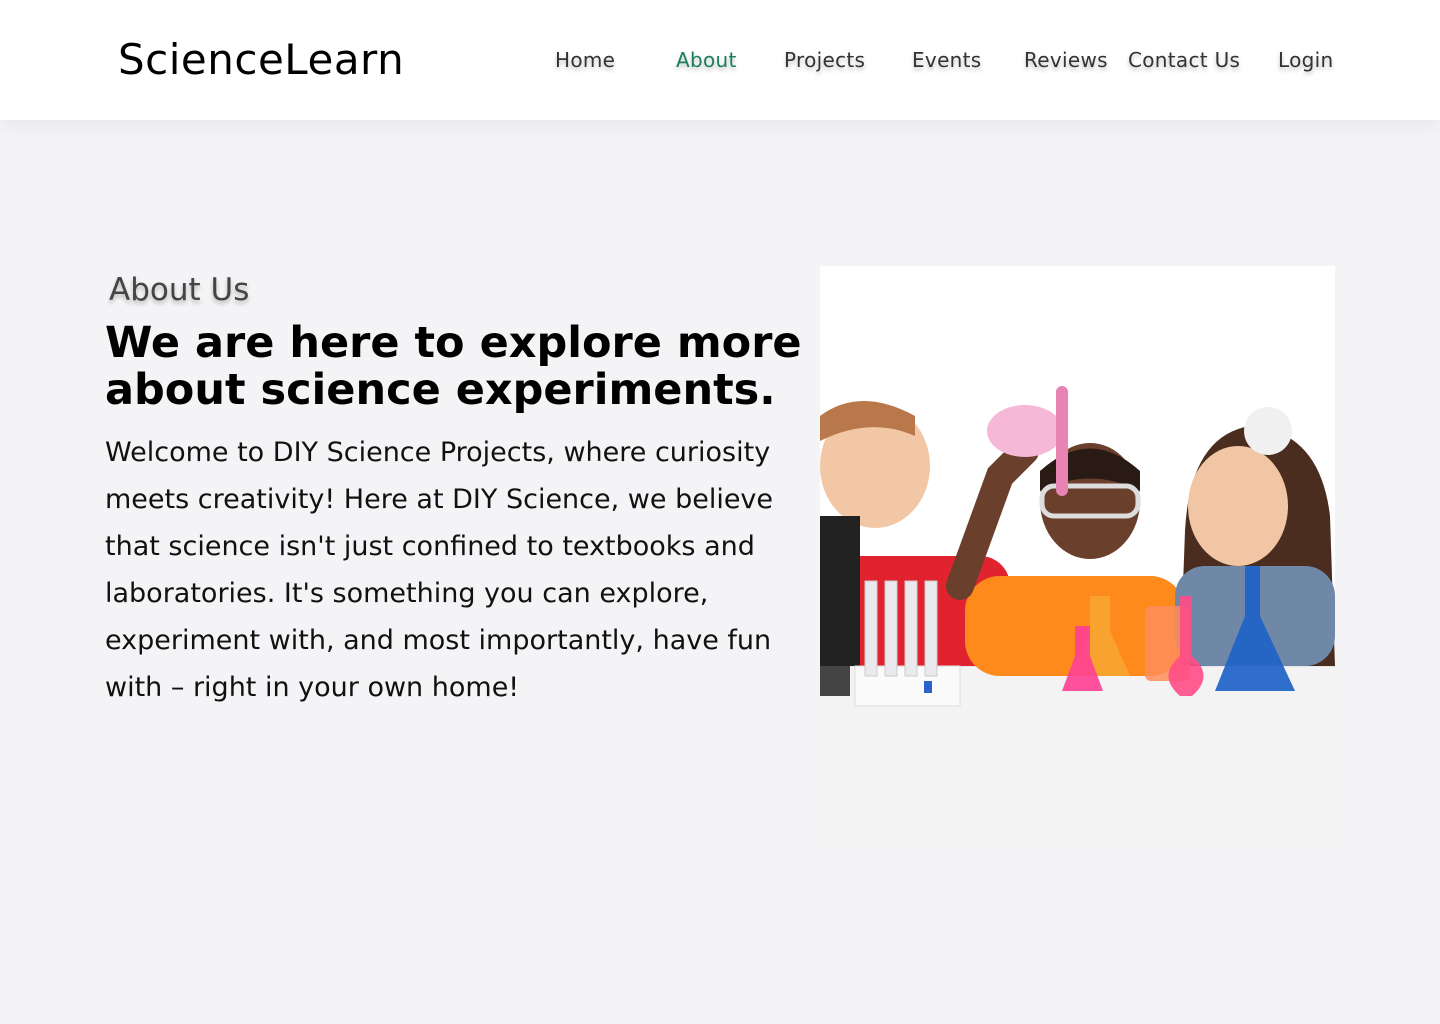  What do you see at coordinates (1305, 60) in the screenshot?
I see `nav-login-link: Login` at bounding box center [1305, 60].